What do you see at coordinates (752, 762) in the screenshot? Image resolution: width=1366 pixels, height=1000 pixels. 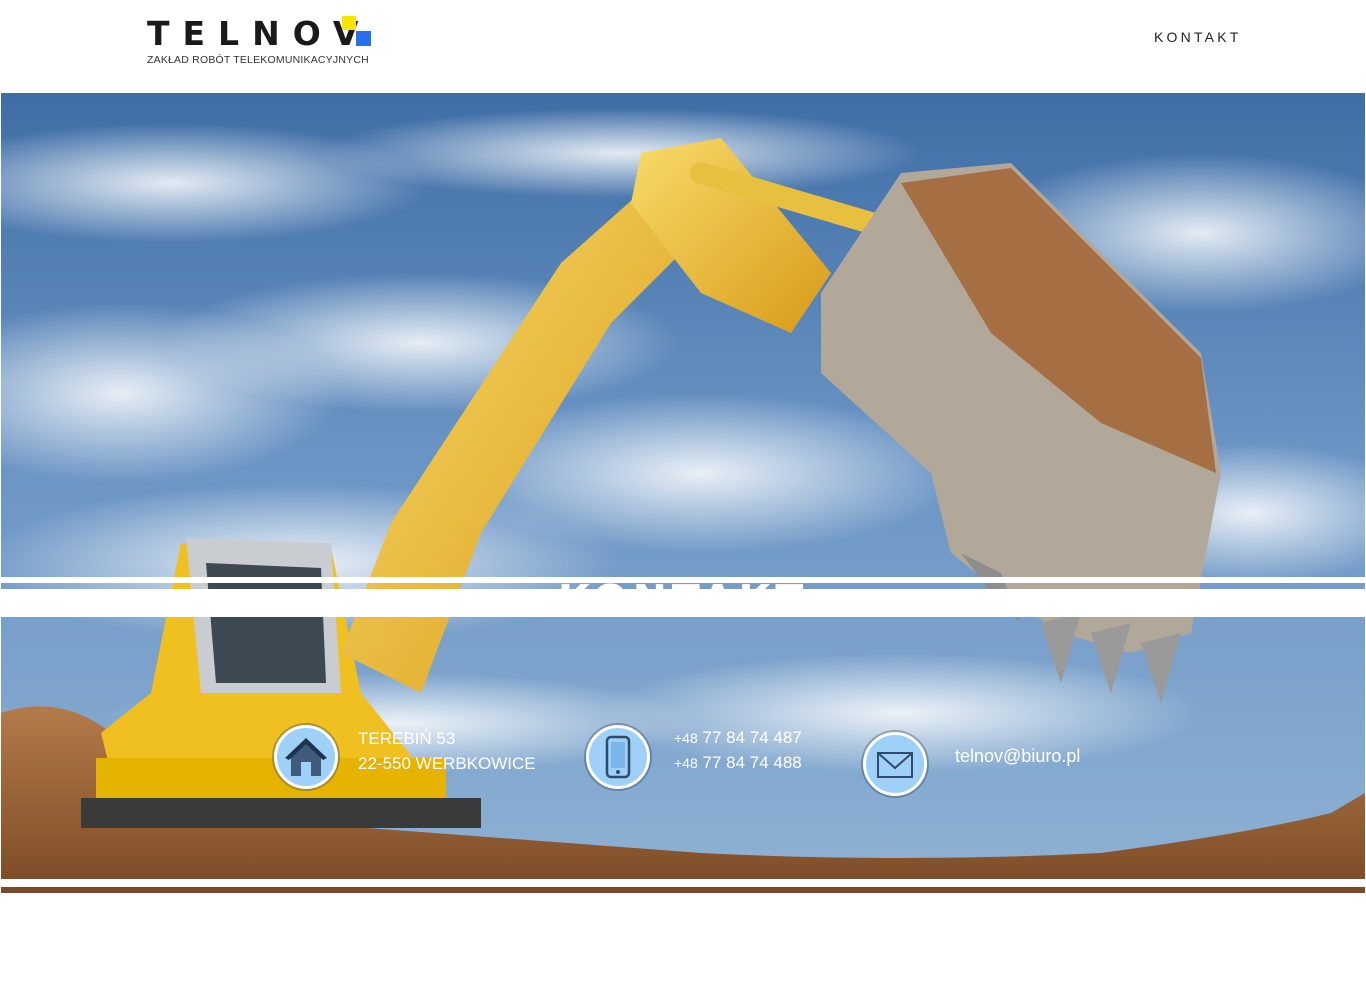 I see `phone-digits-2: 77 84 74 488` at bounding box center [752, 762].